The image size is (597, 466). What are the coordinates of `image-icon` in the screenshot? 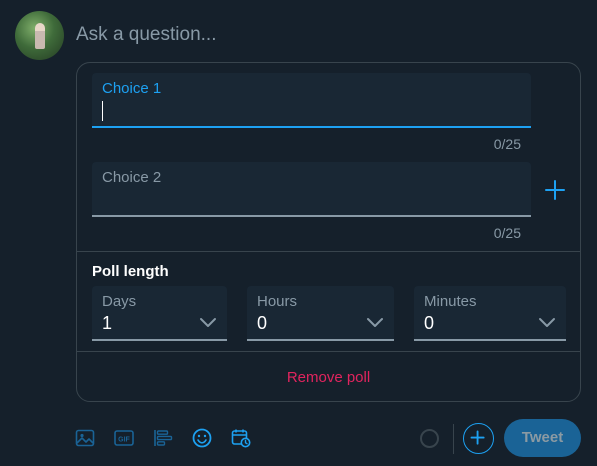 It's located at (85, 438).